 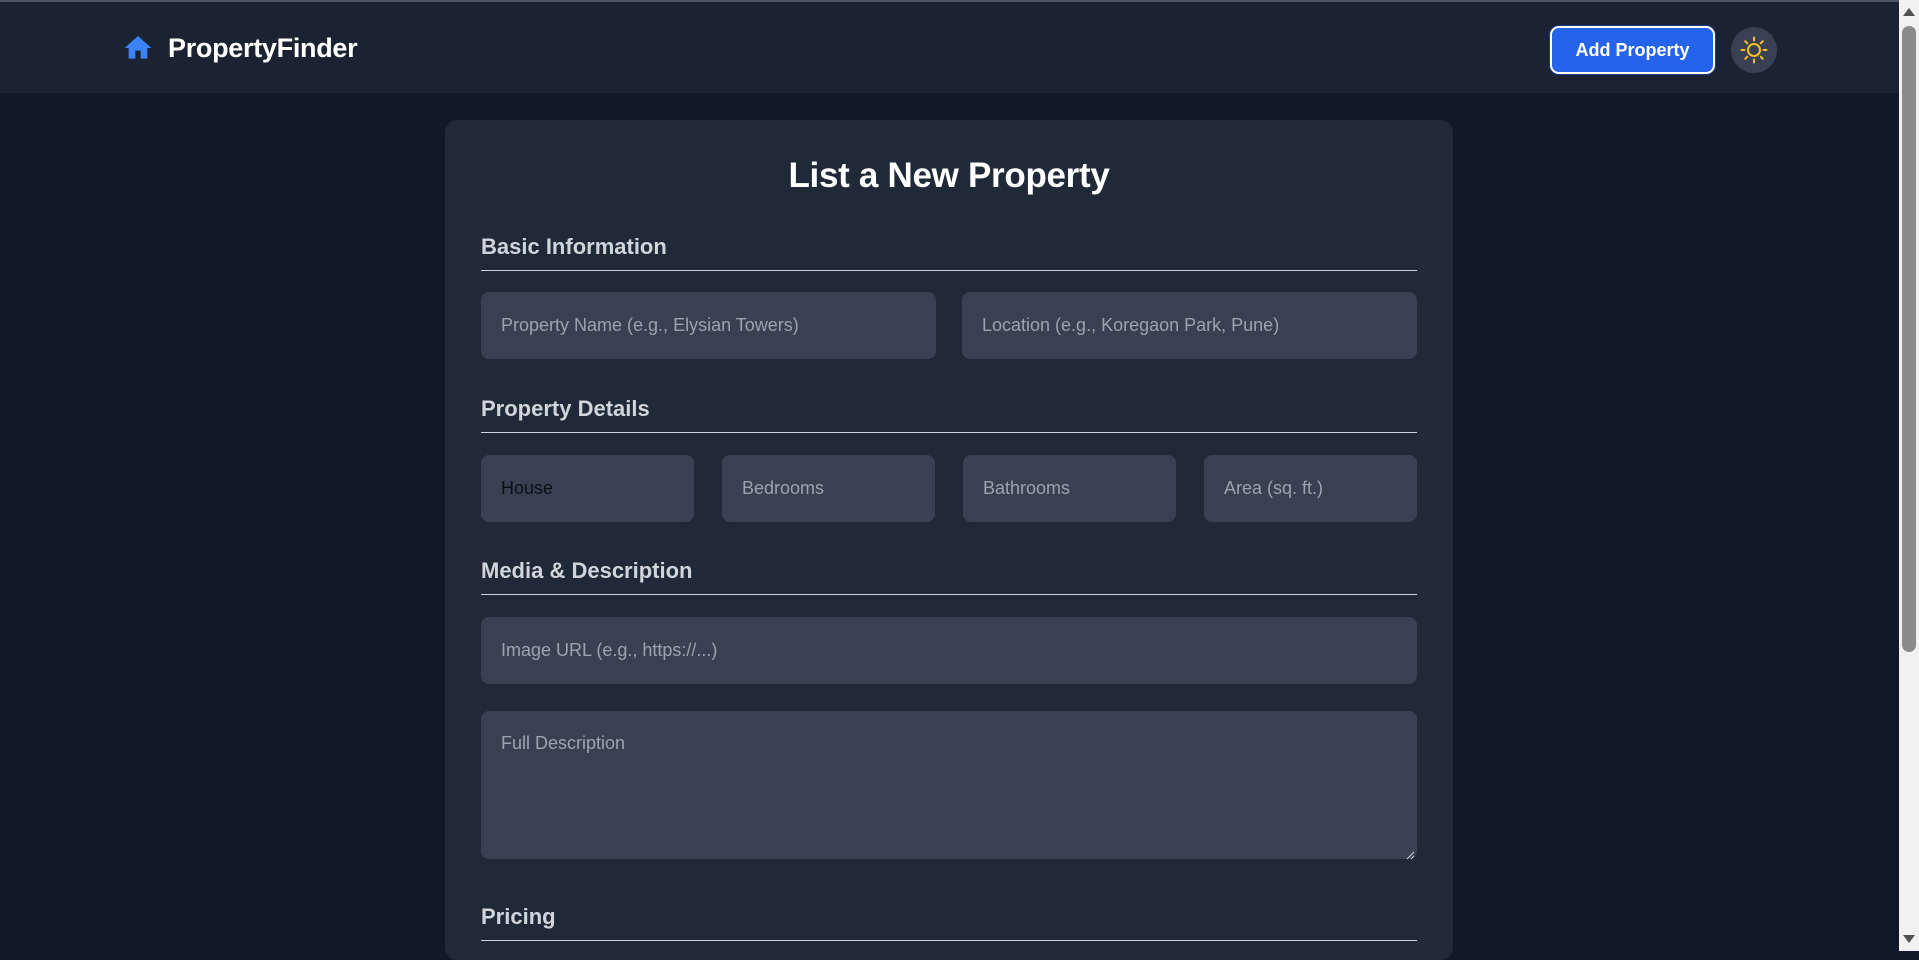 What do you see at coordinates (263, 47) in the screenshot?
I see `brand-name: PropertyFinder` at bounding box center [263, 47].